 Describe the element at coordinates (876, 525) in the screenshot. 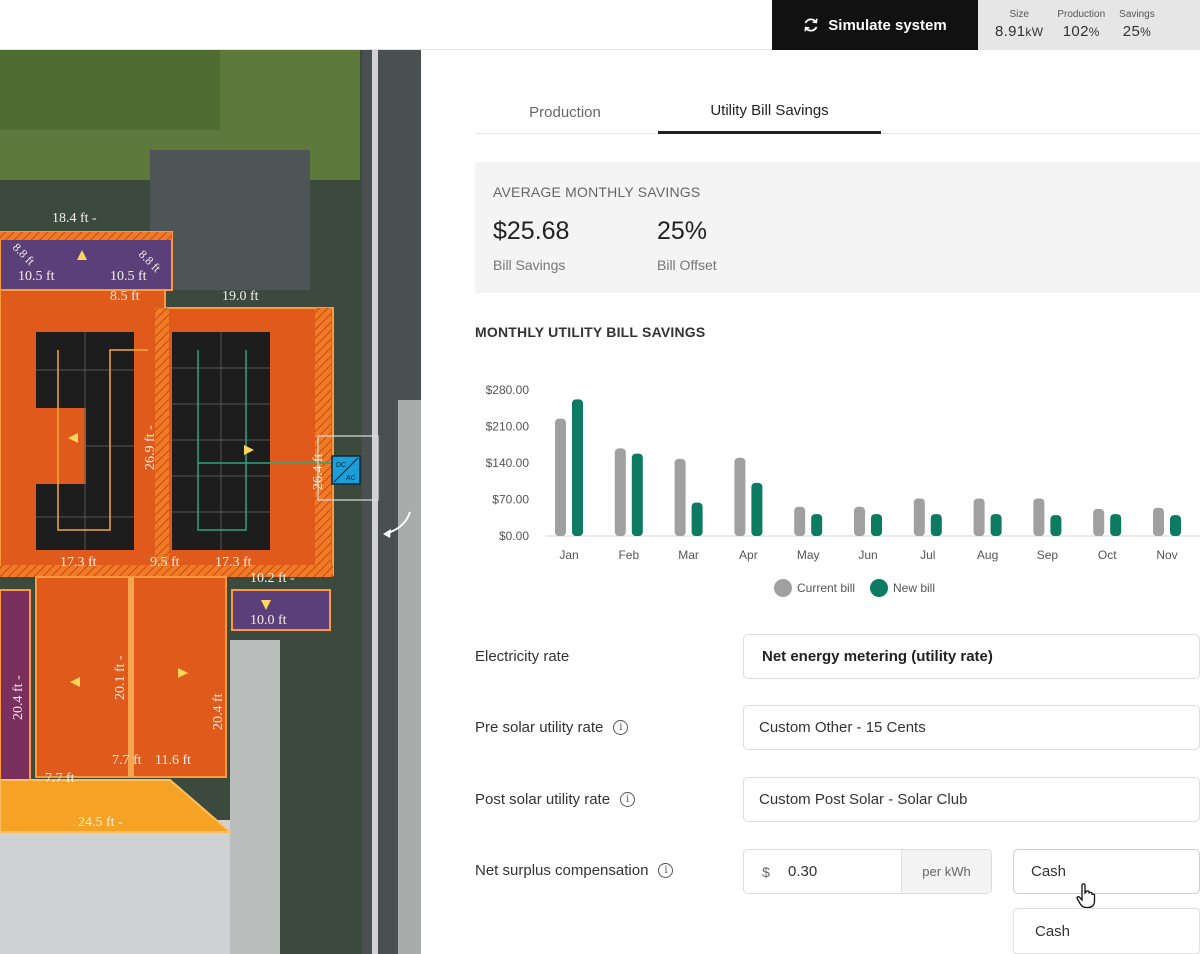

I see `bar-new-bill-jun` at that location.